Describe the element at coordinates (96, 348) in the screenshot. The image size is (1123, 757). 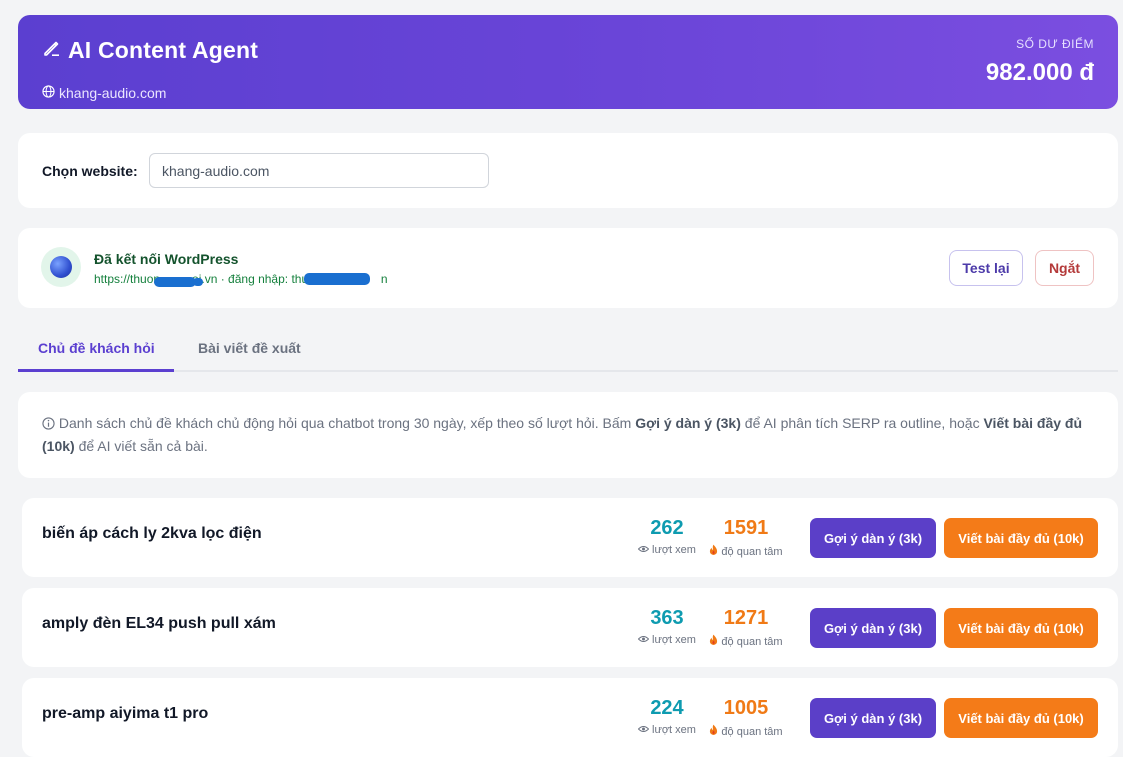
I see `tab-customer-topics: Chủ đề khách hỏi` at that location.